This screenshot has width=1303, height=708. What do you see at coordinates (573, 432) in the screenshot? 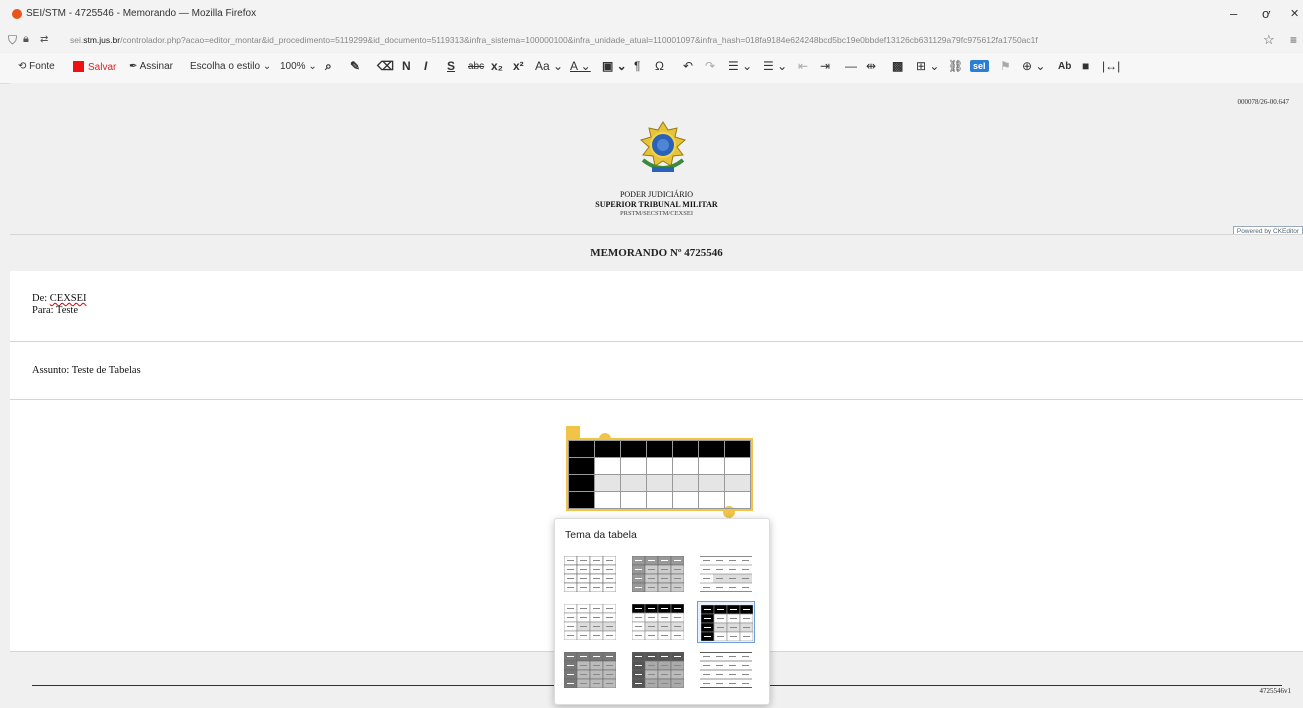
I see `table-widget-handle` at bounding box center [573, 432].